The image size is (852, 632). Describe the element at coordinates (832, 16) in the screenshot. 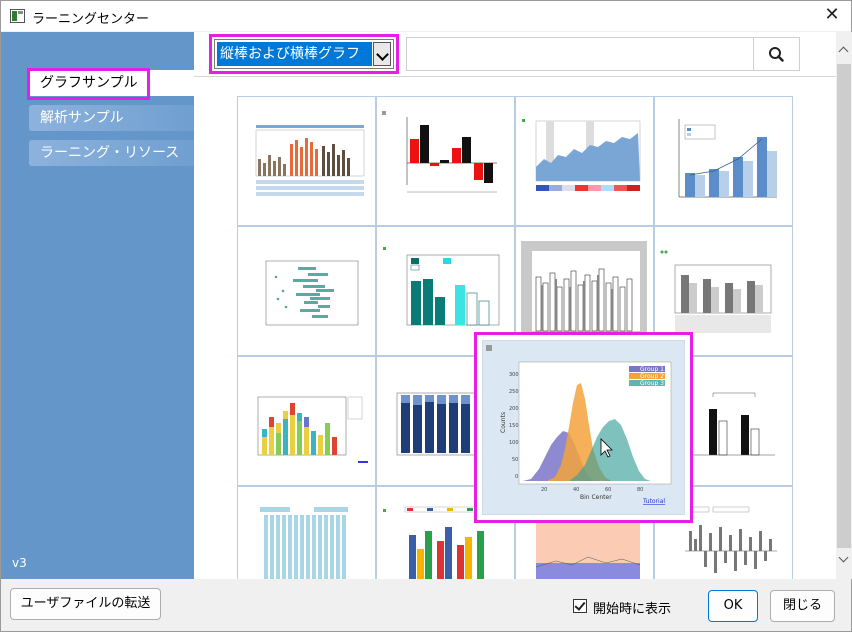

I see `close-icon: ✕` at that location.